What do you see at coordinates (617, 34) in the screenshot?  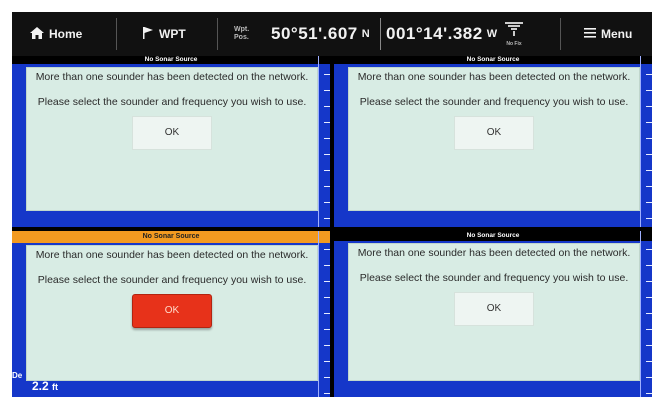 I see `menu-label: Menu` at bounding box center [617, 34].